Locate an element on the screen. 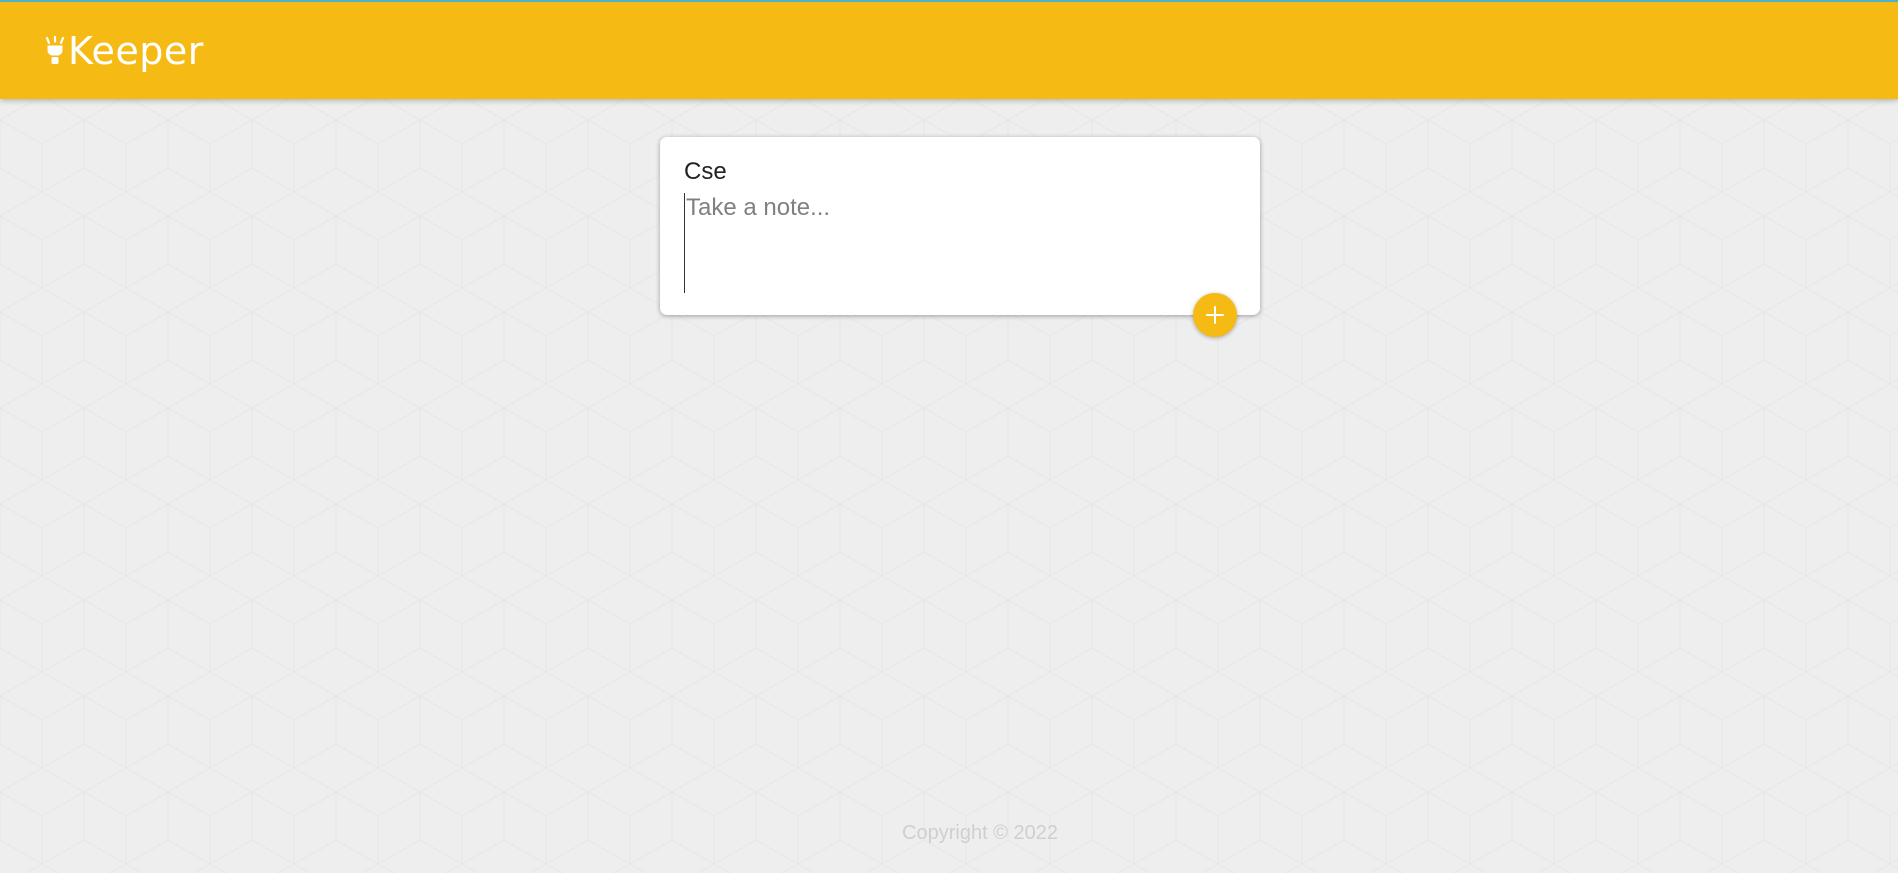  footer: Copyright © 2022 is located at coordinates (949, 833).